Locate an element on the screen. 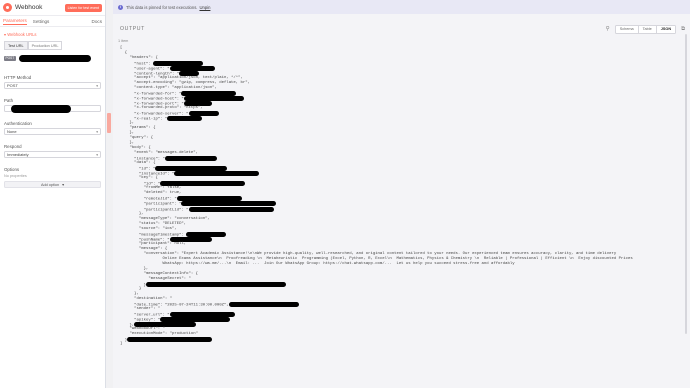 This screenshot has height=388, width=690. drag-handle is located at coordinates (109, 123).